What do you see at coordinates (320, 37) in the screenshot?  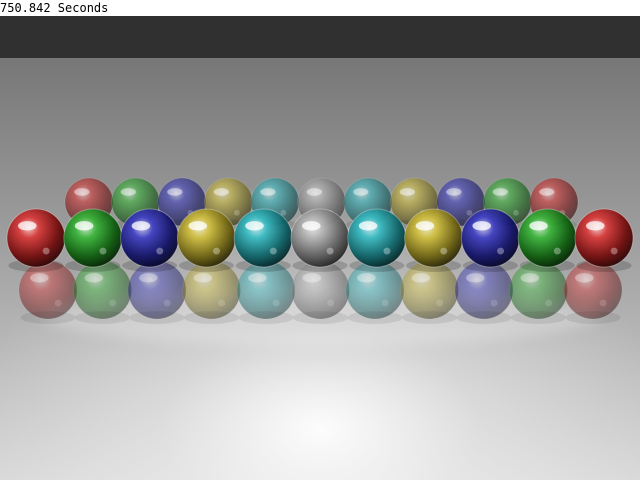 I see `horizon-band` at bounding box center [320, 37].